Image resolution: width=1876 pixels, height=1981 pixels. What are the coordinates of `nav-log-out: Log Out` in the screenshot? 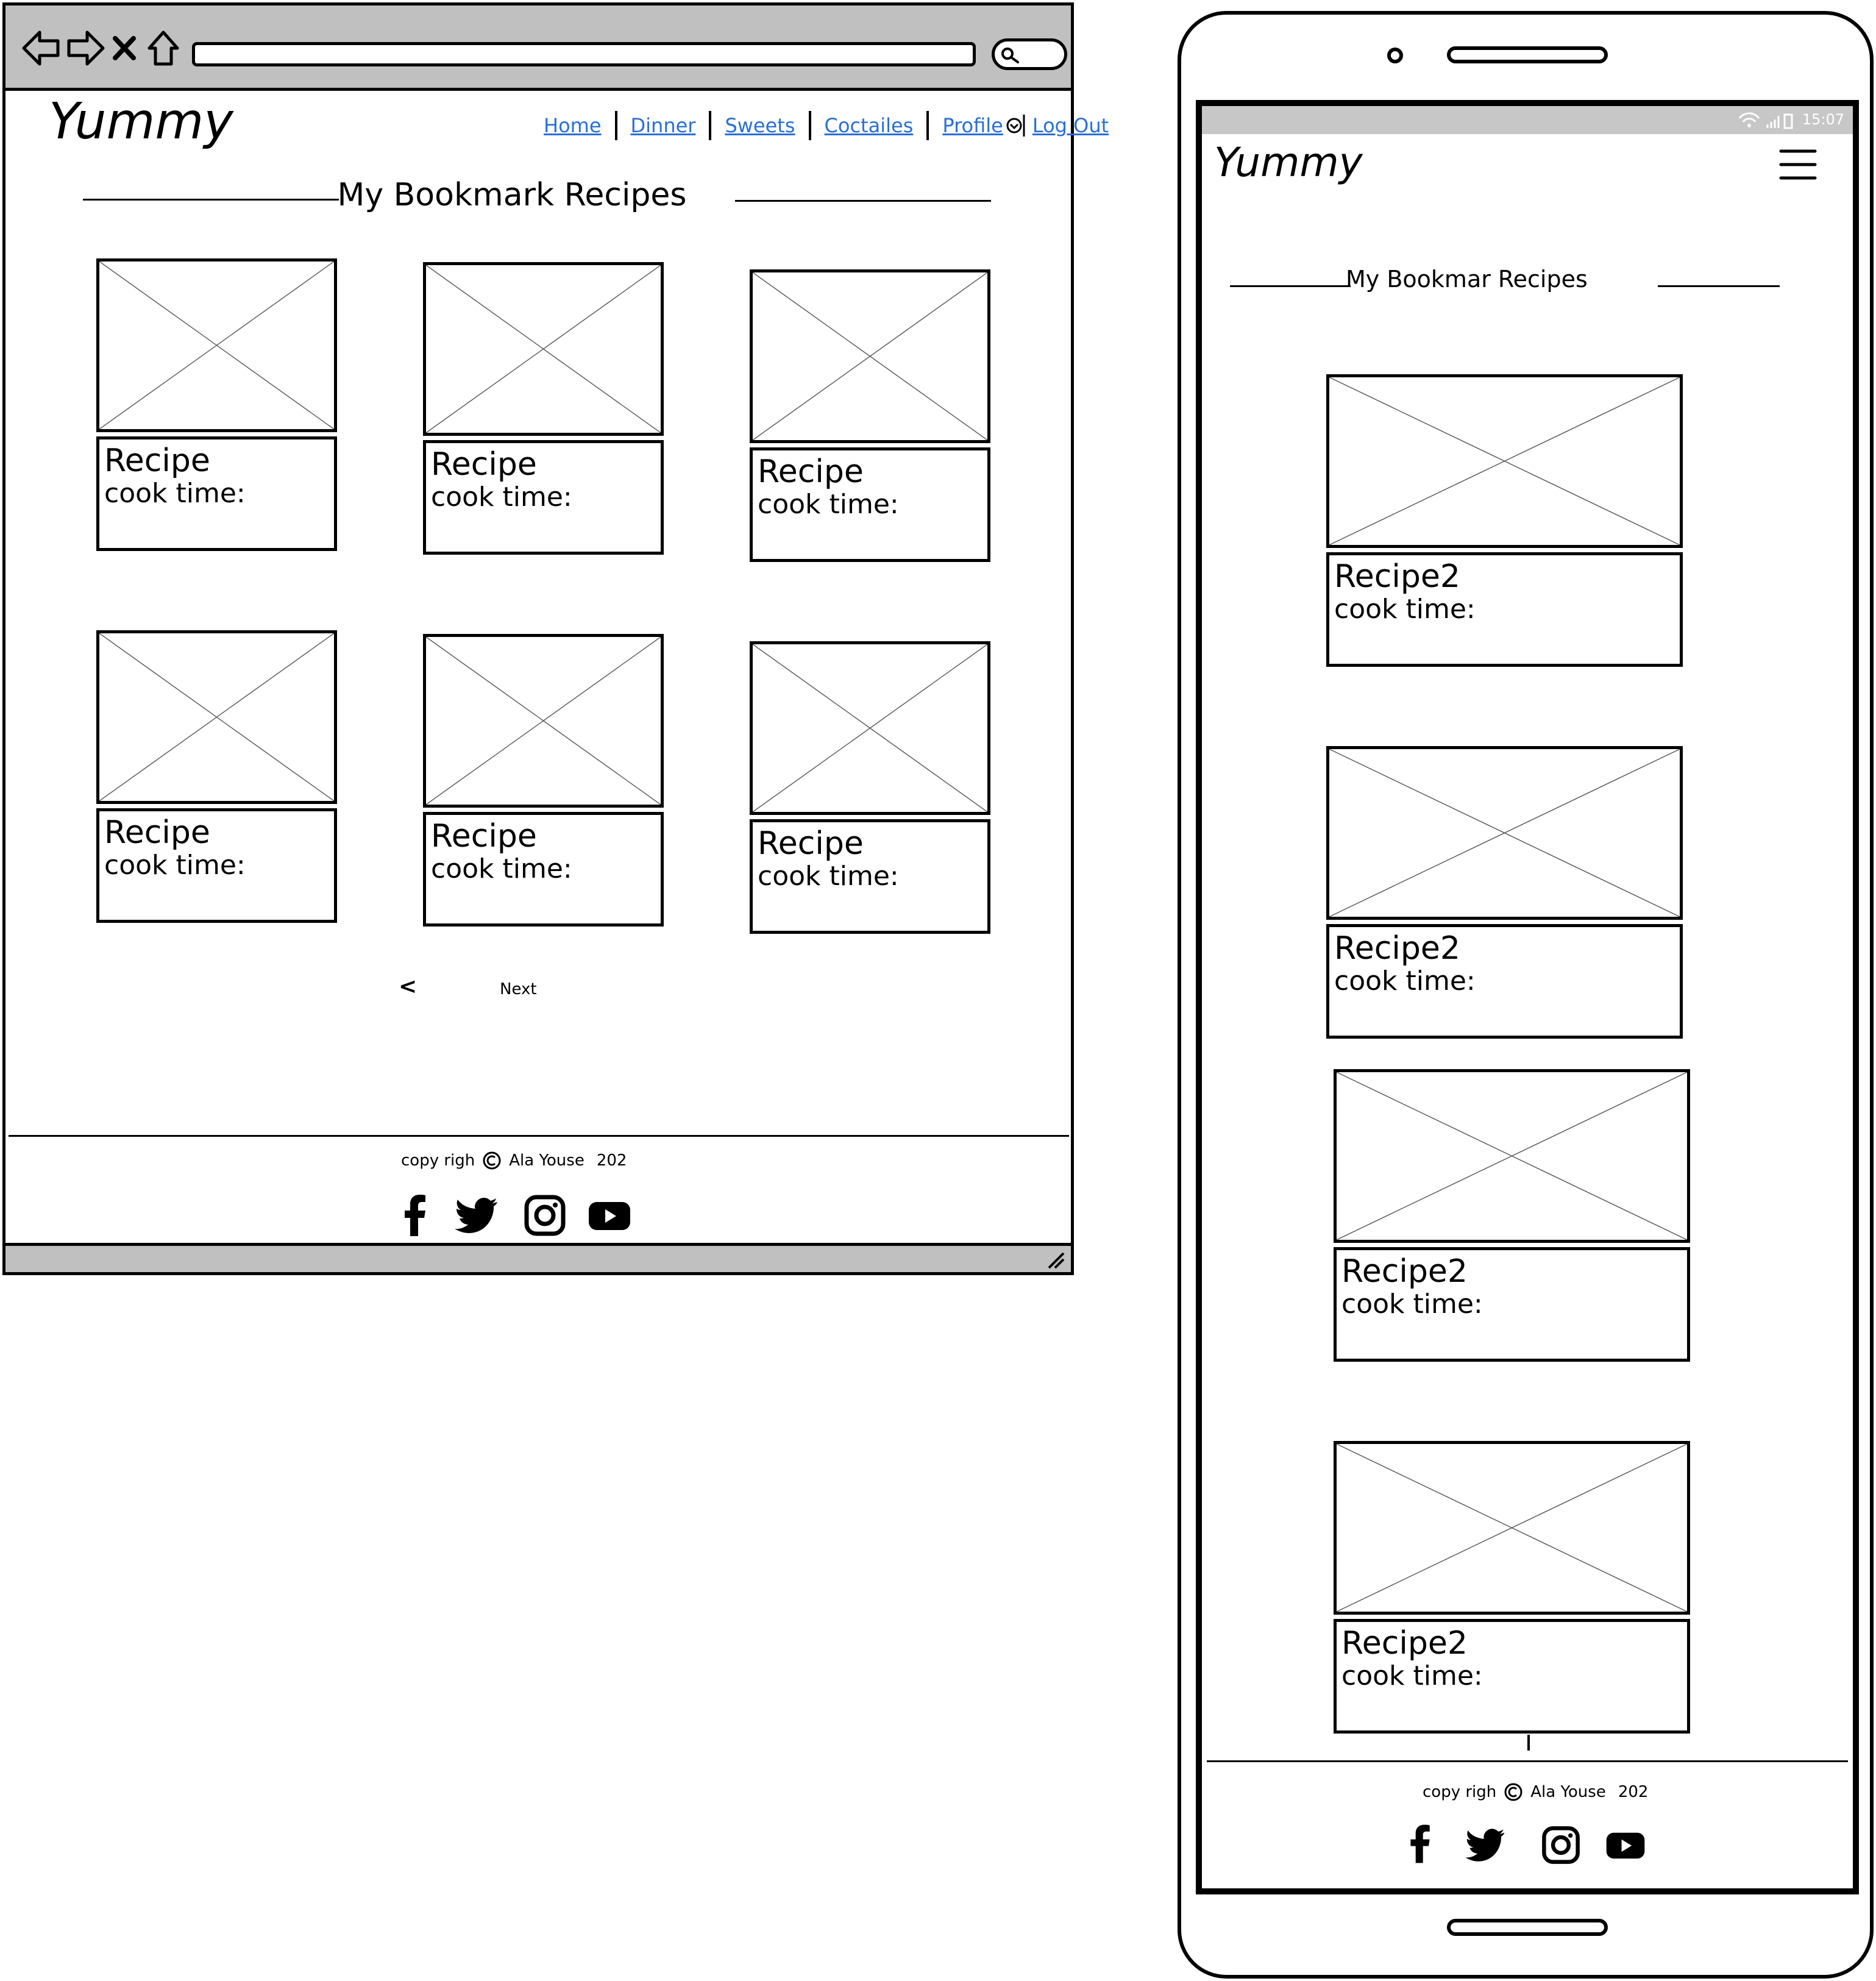 It's located at (1074, 126).